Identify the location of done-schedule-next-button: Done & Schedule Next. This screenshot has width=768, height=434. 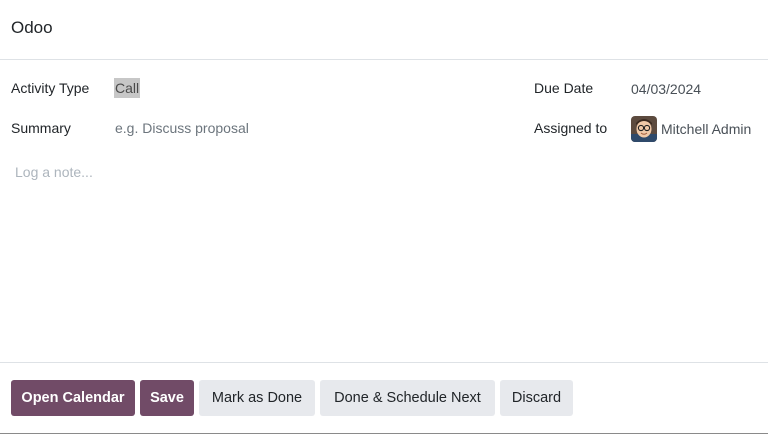
(407, 398).